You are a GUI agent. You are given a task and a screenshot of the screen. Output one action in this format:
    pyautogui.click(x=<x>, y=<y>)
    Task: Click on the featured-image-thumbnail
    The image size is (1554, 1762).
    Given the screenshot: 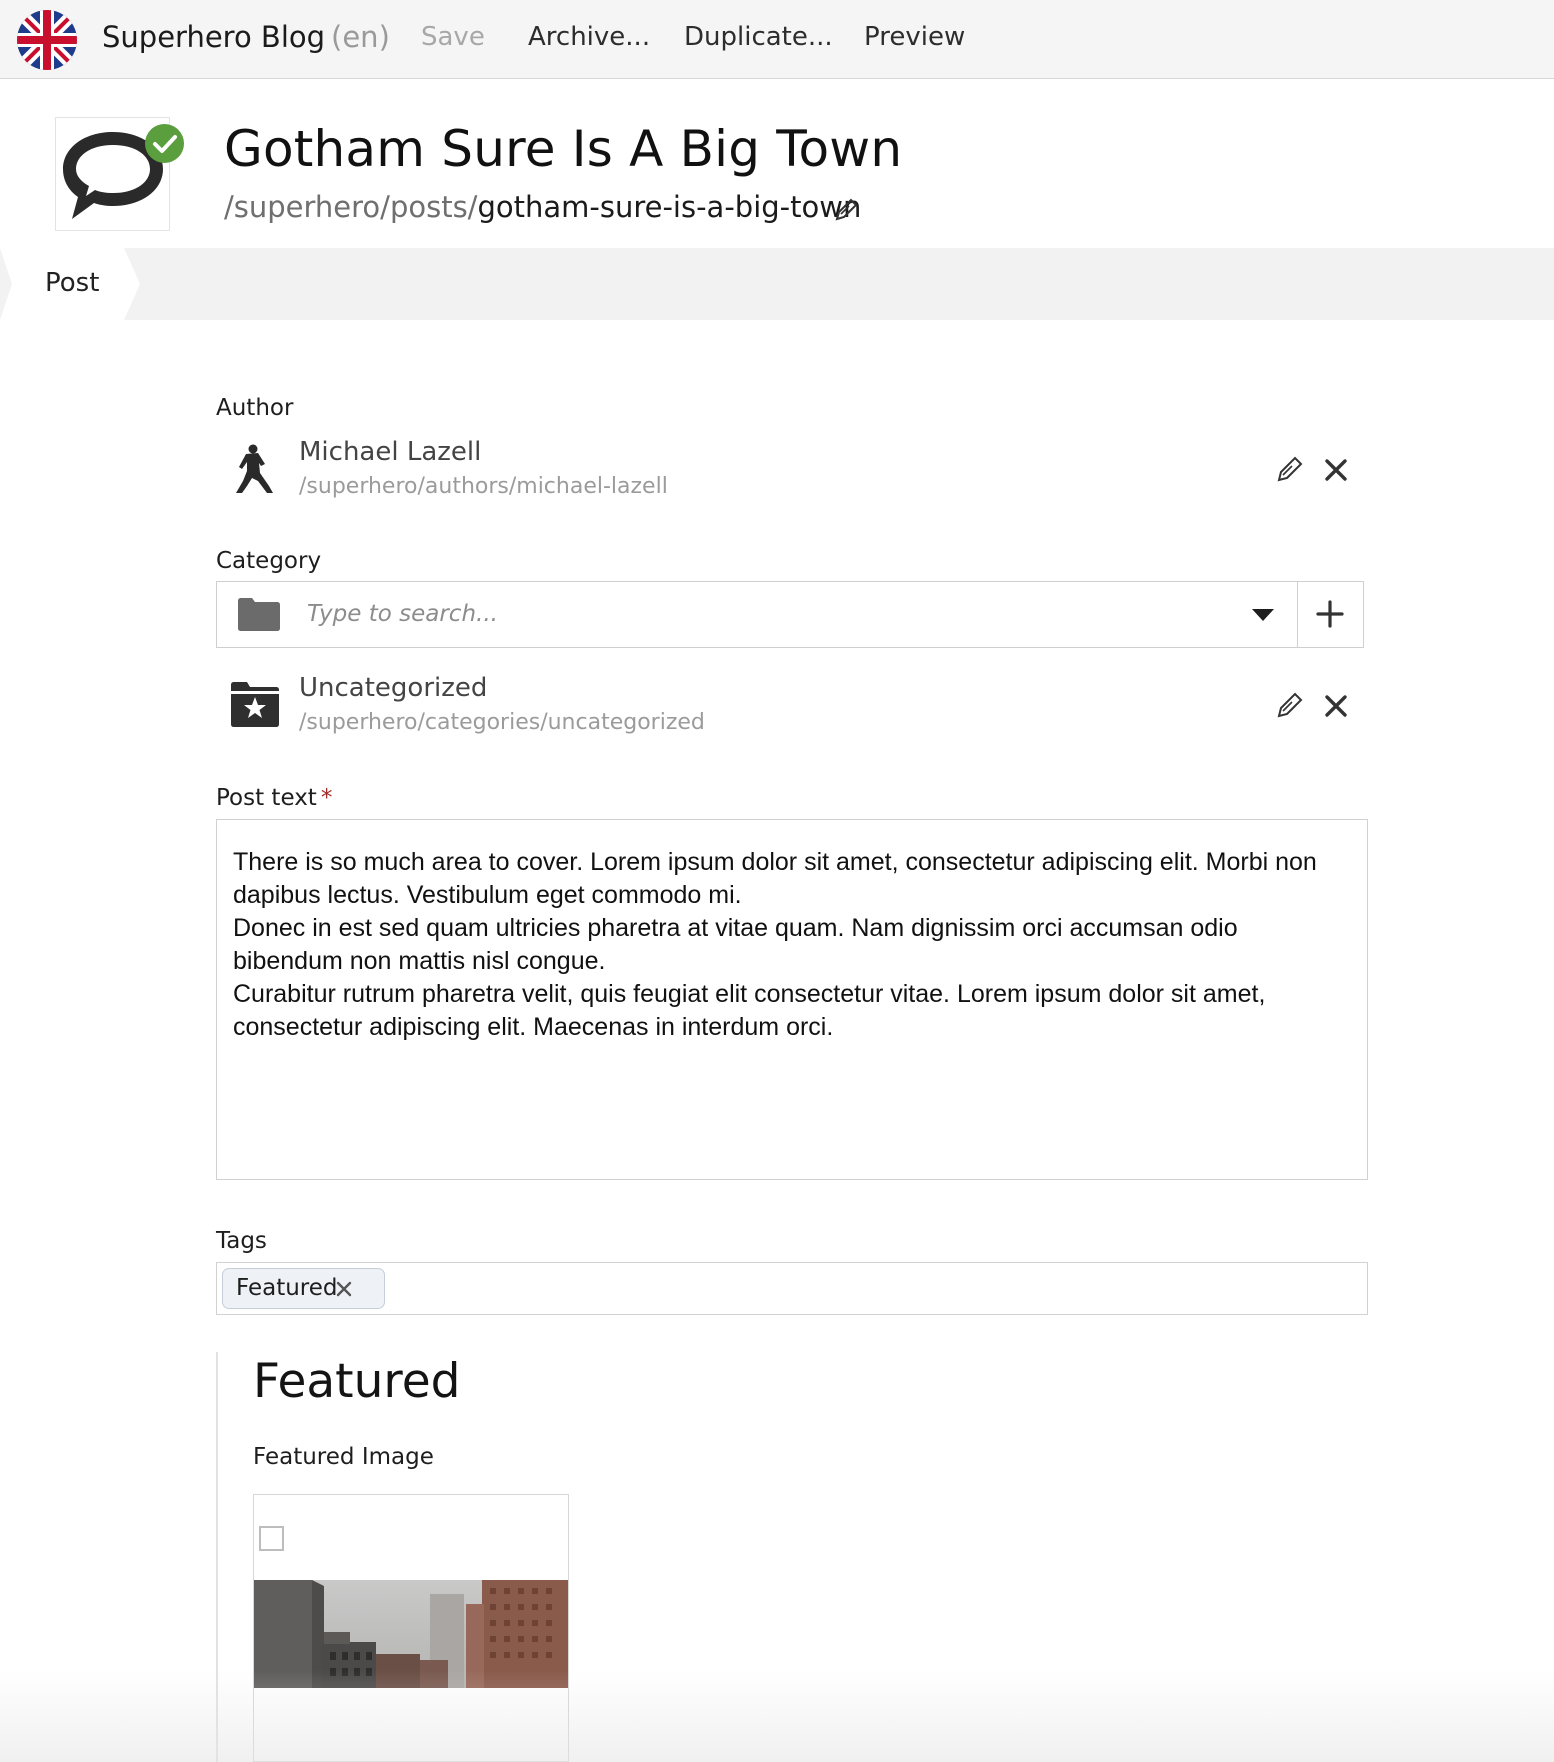 What is the action you would take?
    pyautogui.click(x=411, y=1634)
    